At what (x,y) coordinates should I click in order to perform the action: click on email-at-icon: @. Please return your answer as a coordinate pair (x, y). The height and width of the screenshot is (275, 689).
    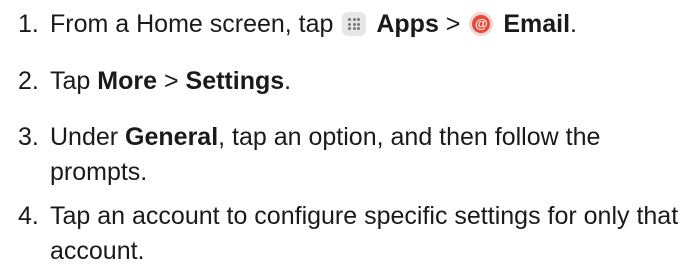
    Looking at the image, I should click on (481, 24).